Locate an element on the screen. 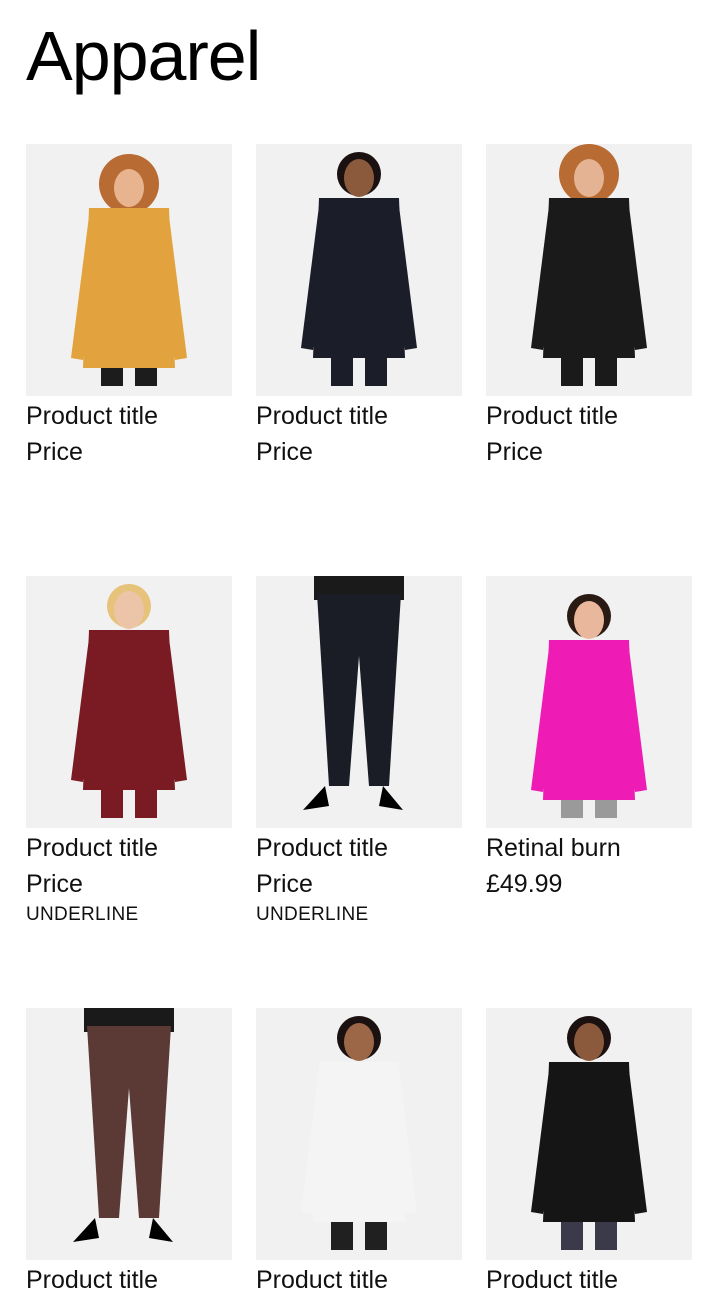 This screenshot has height=1294, width=720. woman-fringe-leather-jacket-image is located at coordinates (589, 1134).